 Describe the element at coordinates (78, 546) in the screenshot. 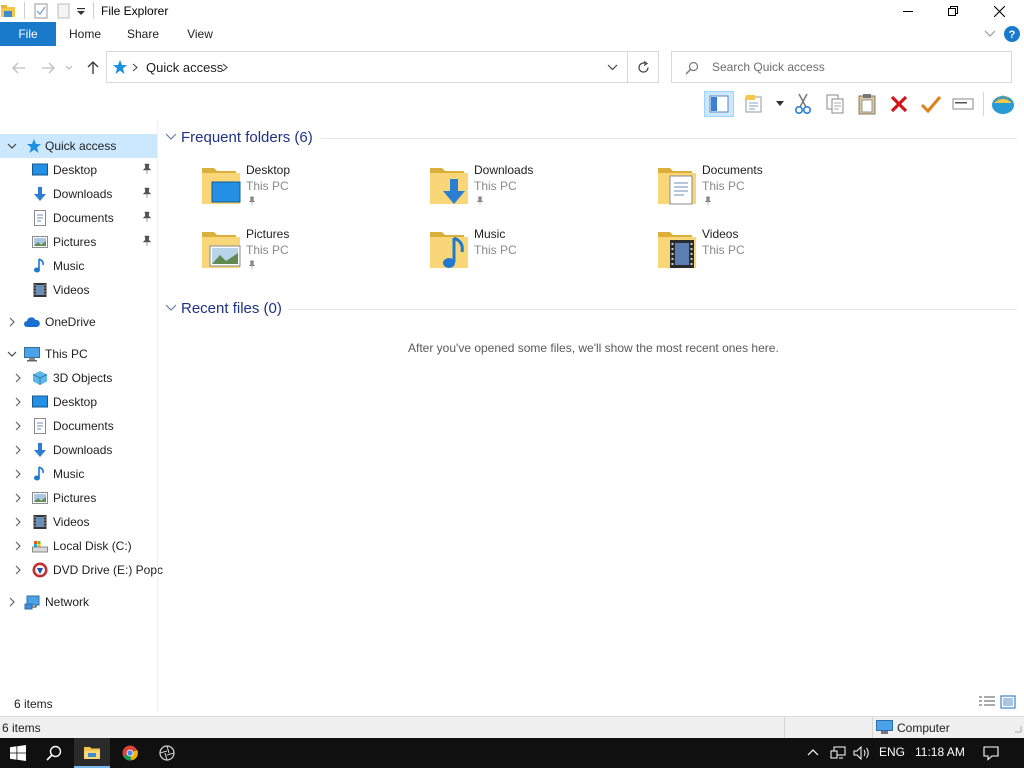

I see `nav-pc-local-disk: Local Disk (C:)` at that location.